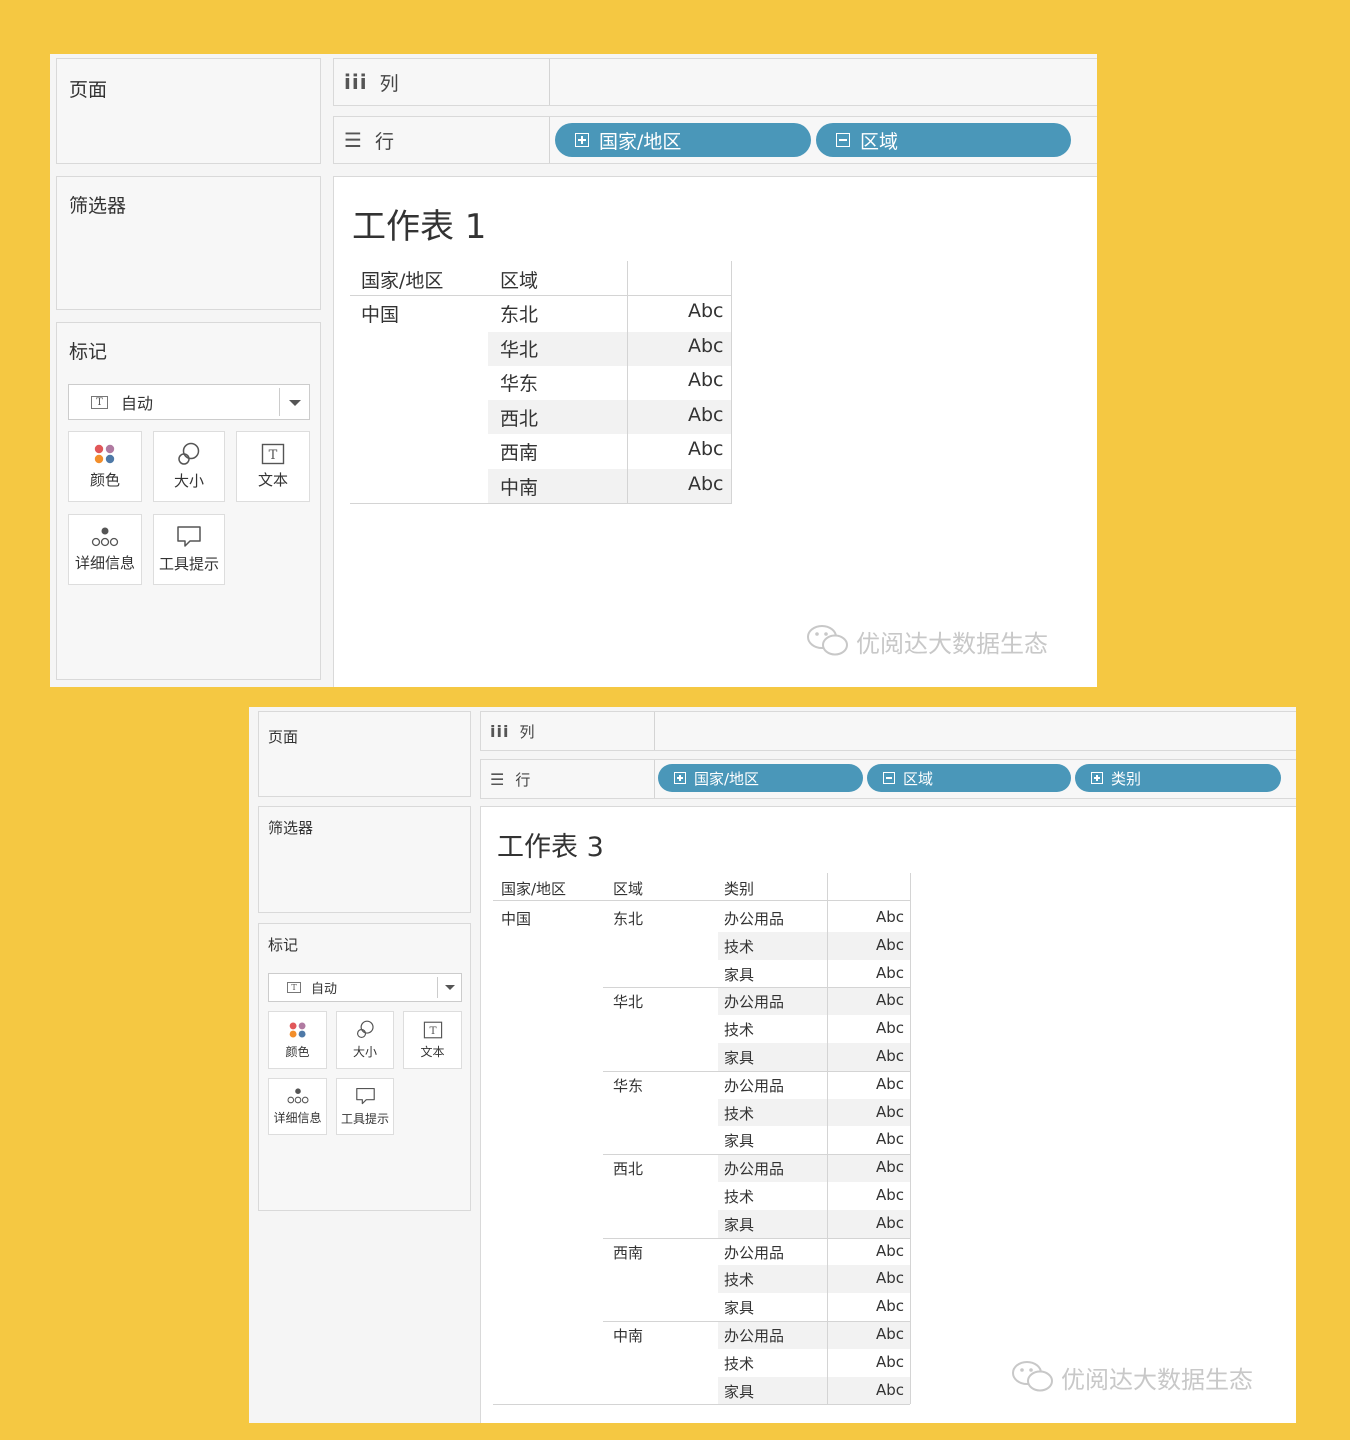 This screenshot has width=1350, height=1440. I want to click on svg-text: T, so click(432, 1030).